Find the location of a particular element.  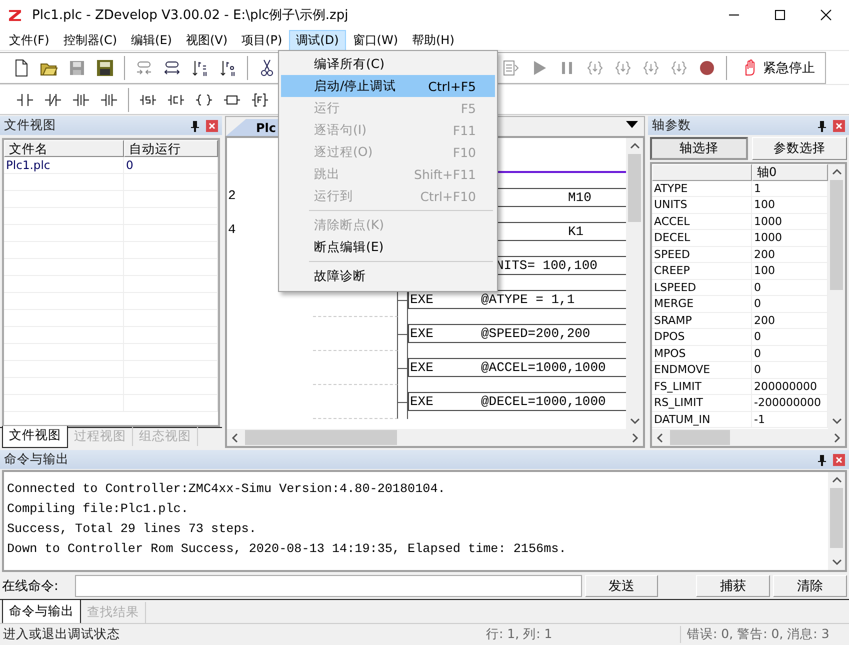

command-field is located at coordinates (328, 585).